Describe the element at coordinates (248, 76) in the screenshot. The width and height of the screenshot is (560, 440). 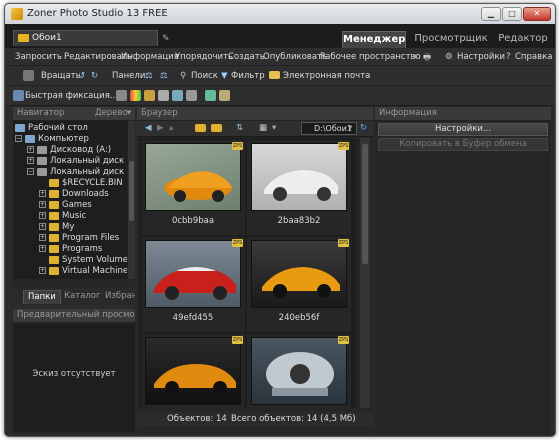
I see `filter-button: Фильтр` at that location.